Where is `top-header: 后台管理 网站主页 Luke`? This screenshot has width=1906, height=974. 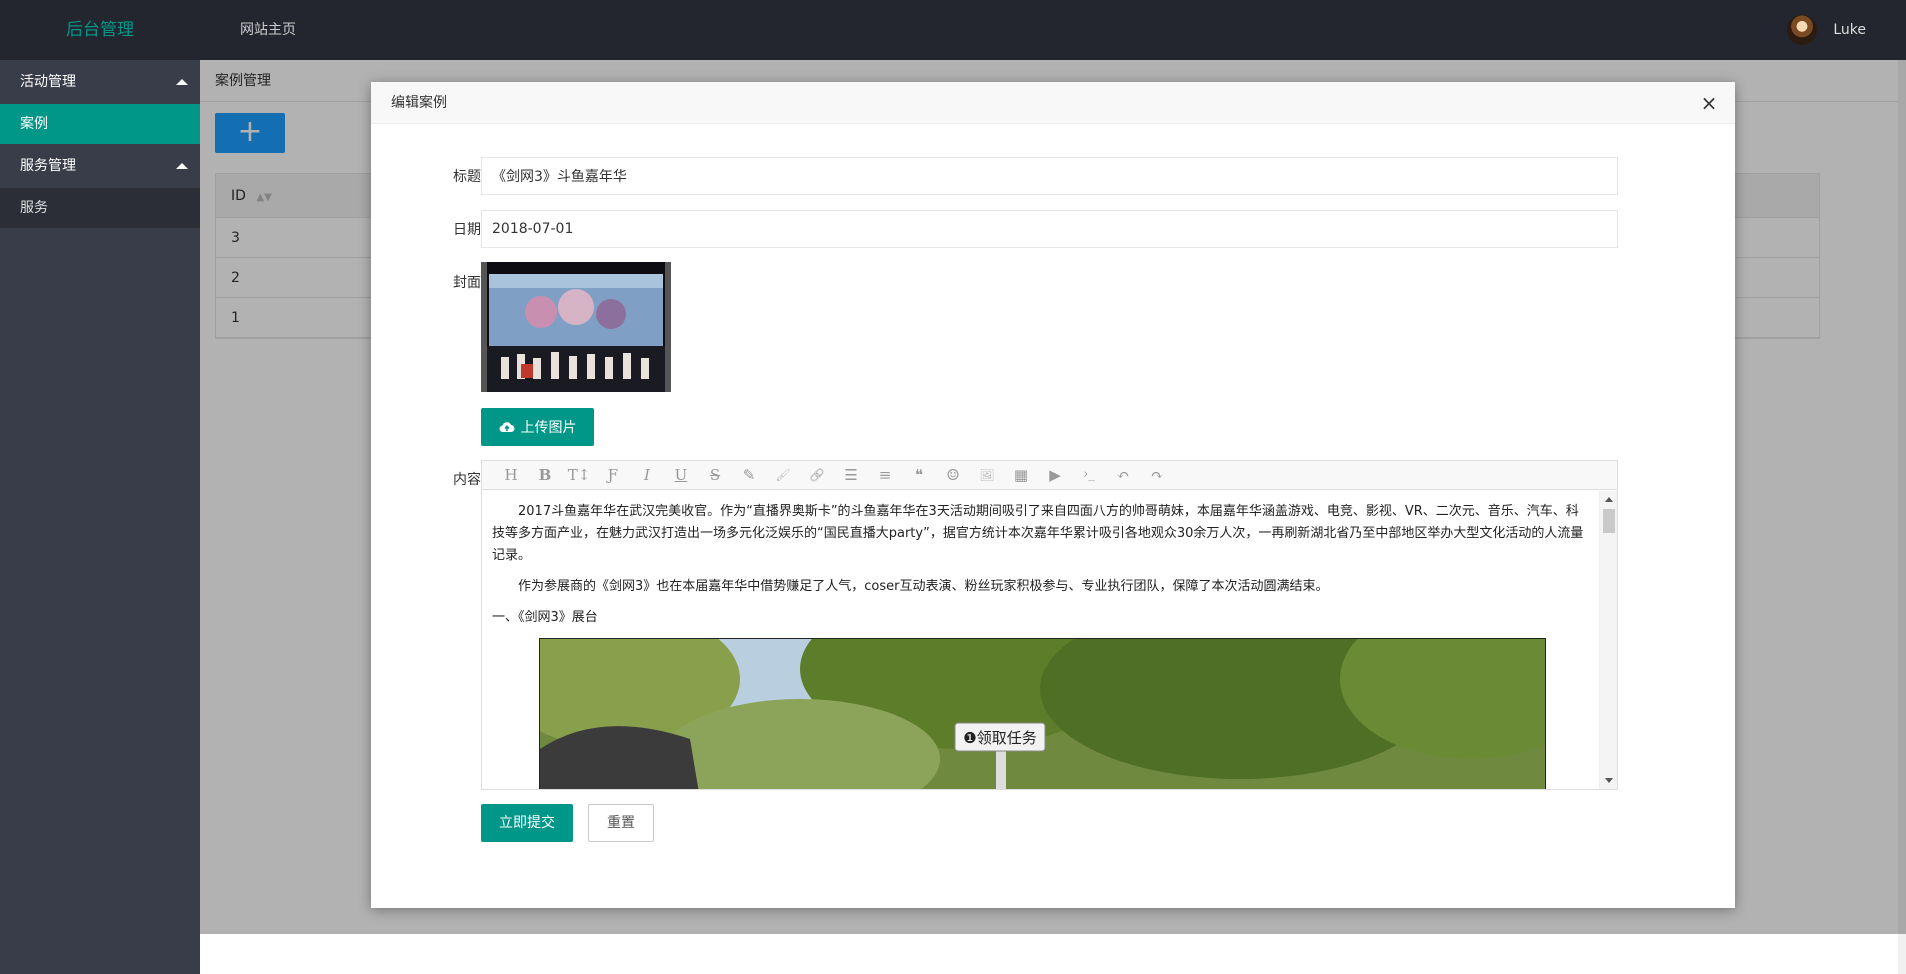 top-header: 后台管理 网站主页 Luke is located at coordinates (953, 30).